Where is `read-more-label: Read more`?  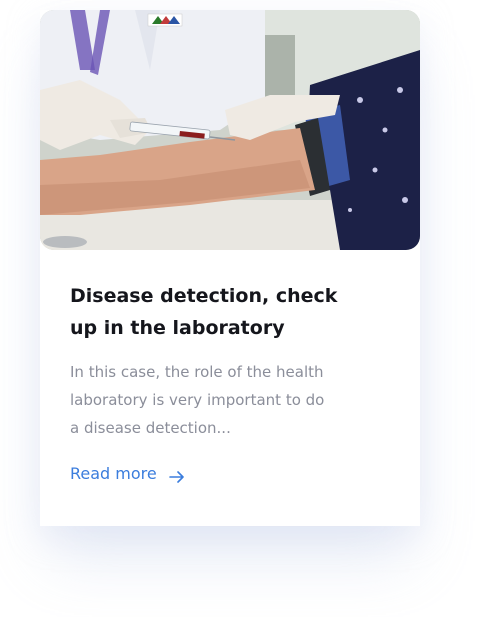 read-more-label: Read more is located at coordinates (113, 473).